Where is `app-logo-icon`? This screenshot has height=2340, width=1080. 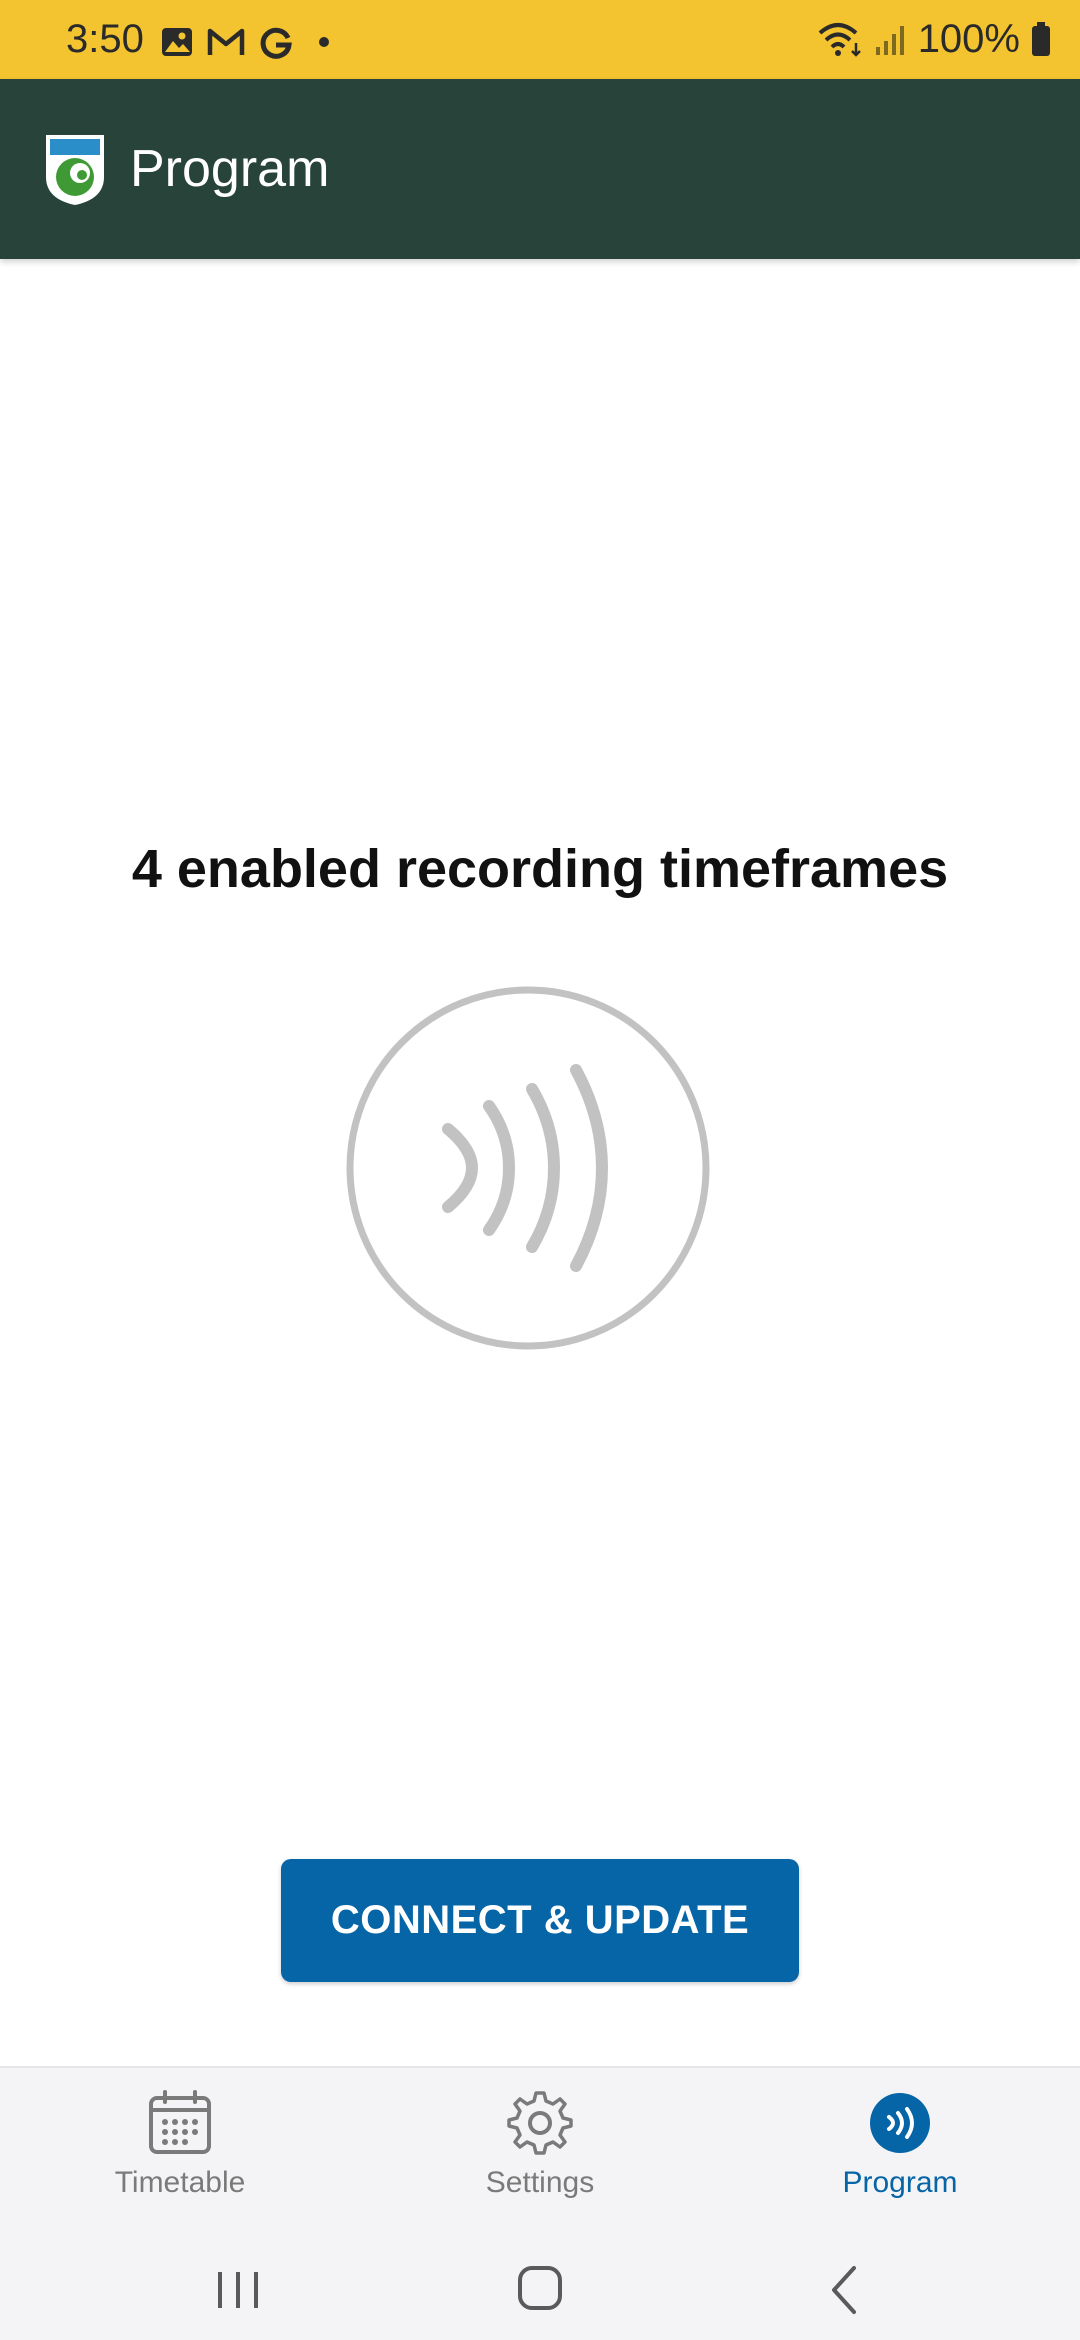
app-logo-icon is located at coordinates (75, 170).